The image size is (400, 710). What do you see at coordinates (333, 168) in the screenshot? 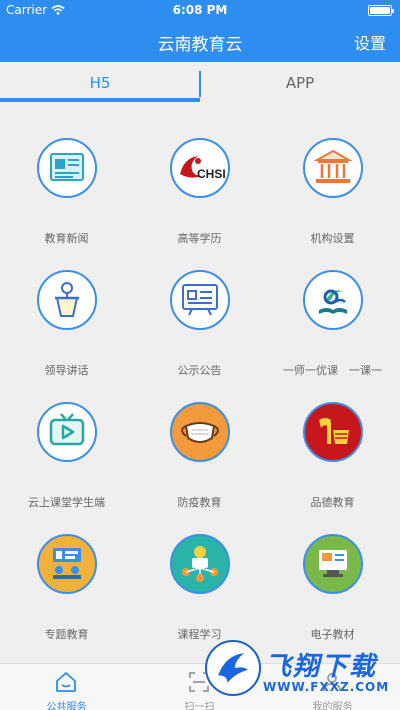
I see `institution-building-icon` at bounding box center [333, 168].